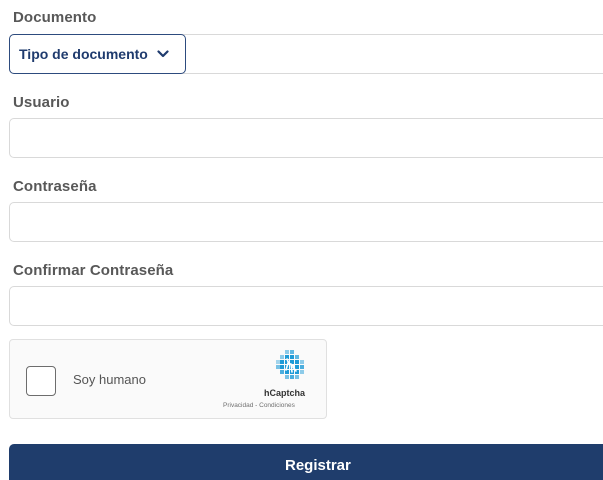  Describe the element at coordinates (306, 462) in the screenshot. I see `register-button: Registrar` at that location.